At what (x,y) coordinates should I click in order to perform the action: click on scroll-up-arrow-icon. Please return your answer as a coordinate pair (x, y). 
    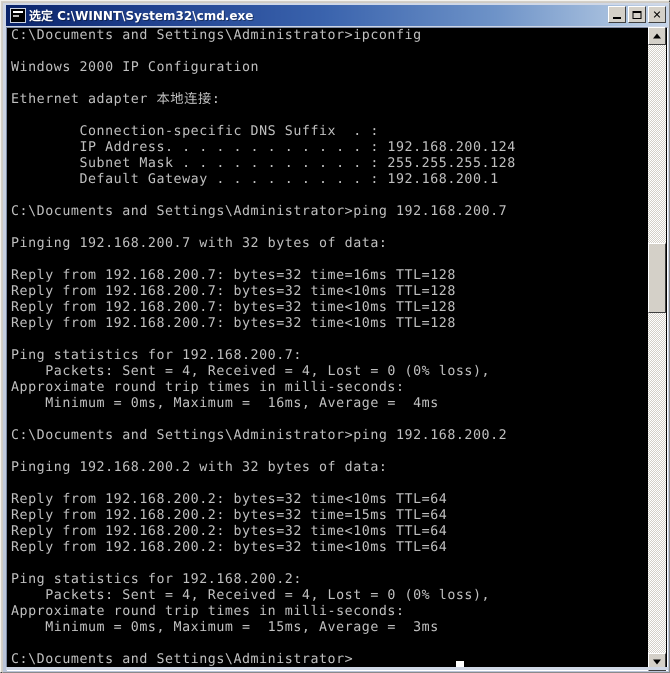
    Looking at the image, I should click on (657, 36).